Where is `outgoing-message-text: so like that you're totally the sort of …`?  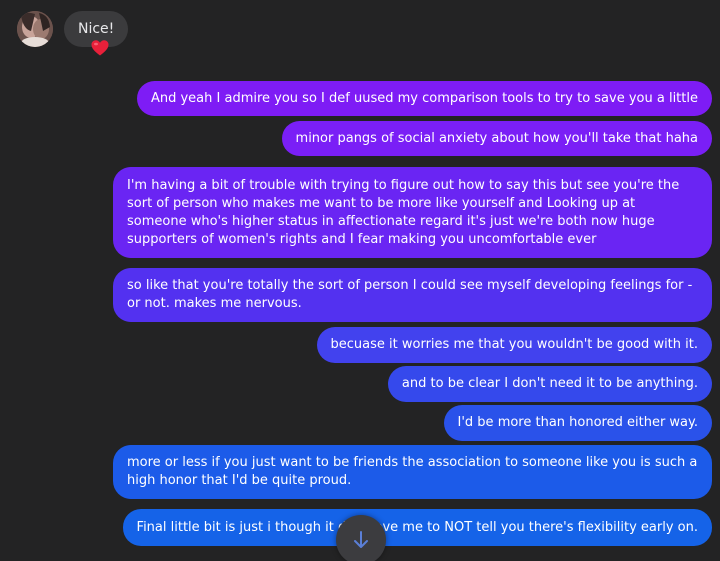
outgoing-message-text: so like that you're totally the sort of … is located at coordinates (410, 294).